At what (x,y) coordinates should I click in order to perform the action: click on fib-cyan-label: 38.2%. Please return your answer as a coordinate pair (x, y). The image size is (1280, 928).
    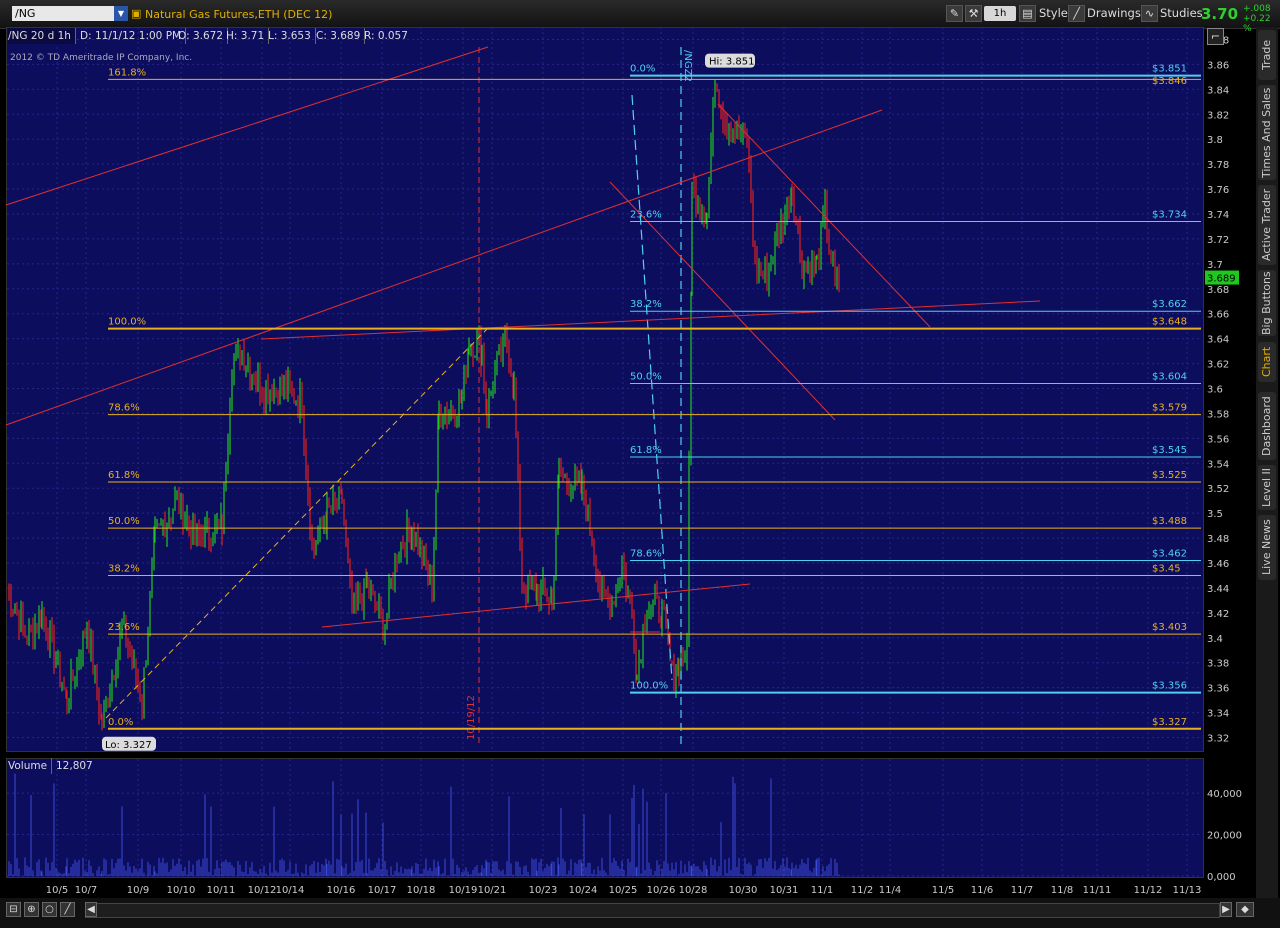
    Looking at the image, I should click on (646, 304).